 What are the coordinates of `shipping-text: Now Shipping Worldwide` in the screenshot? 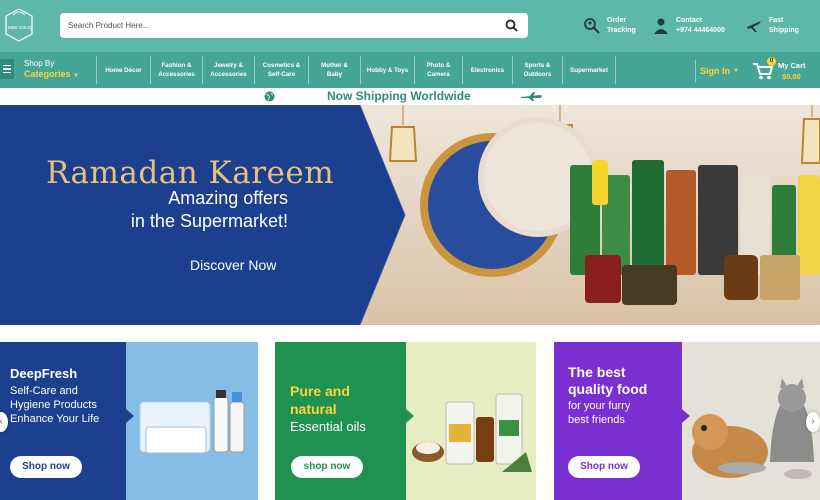 It's located at (399, 96).